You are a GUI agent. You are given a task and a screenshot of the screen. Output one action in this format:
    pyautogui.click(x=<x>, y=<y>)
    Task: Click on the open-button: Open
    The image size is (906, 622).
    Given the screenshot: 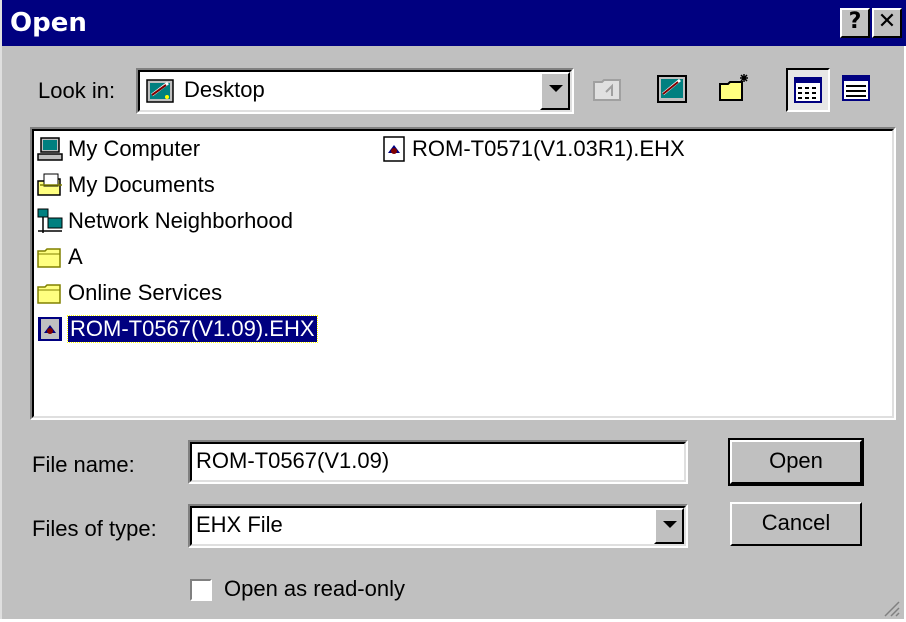 What is the action you would take?
    pyautogui.click(x=796, y=462)
    